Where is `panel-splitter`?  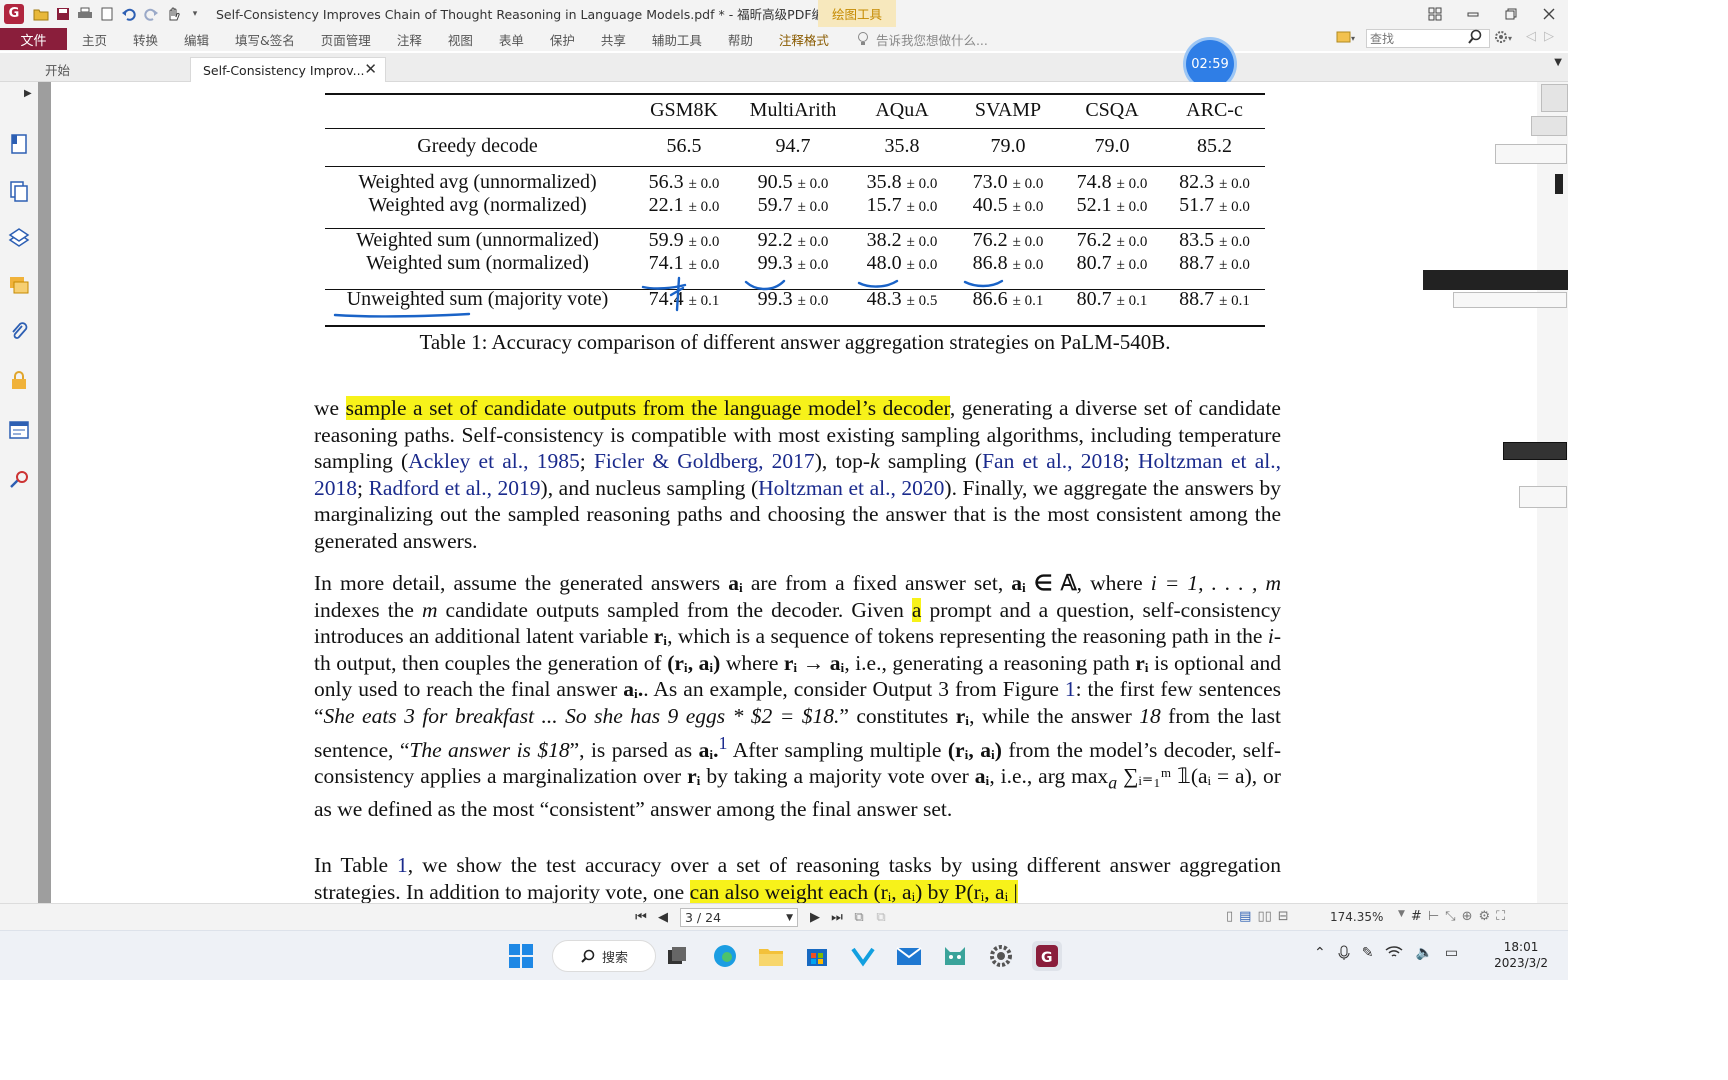
panel-splitter is located at coordinates (44, 492).